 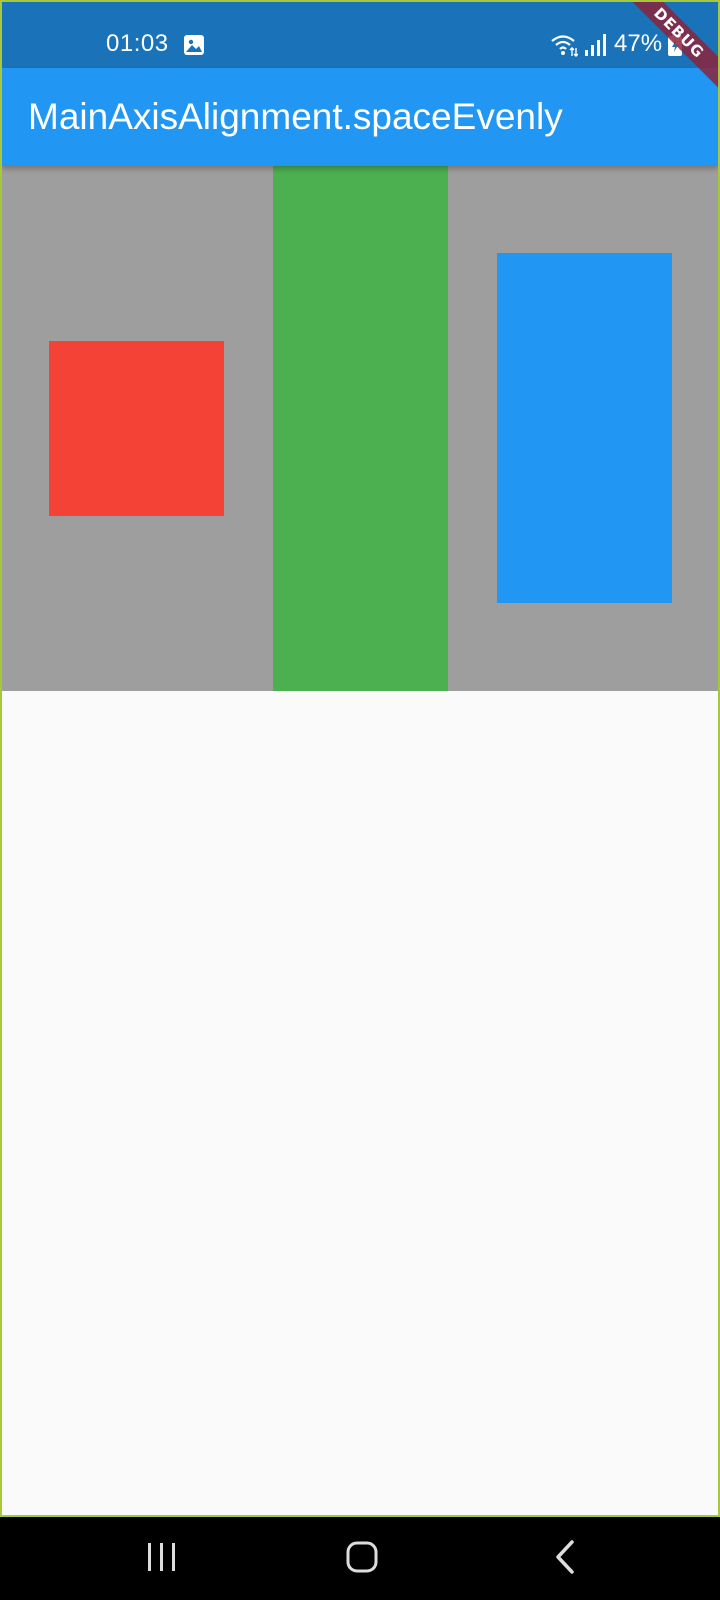 What do you see at coordinates (295, 116) in the screenshot?
I see `page-title: MainAxisAlignment.spaceEvenly` at bounding box center [295, 116].